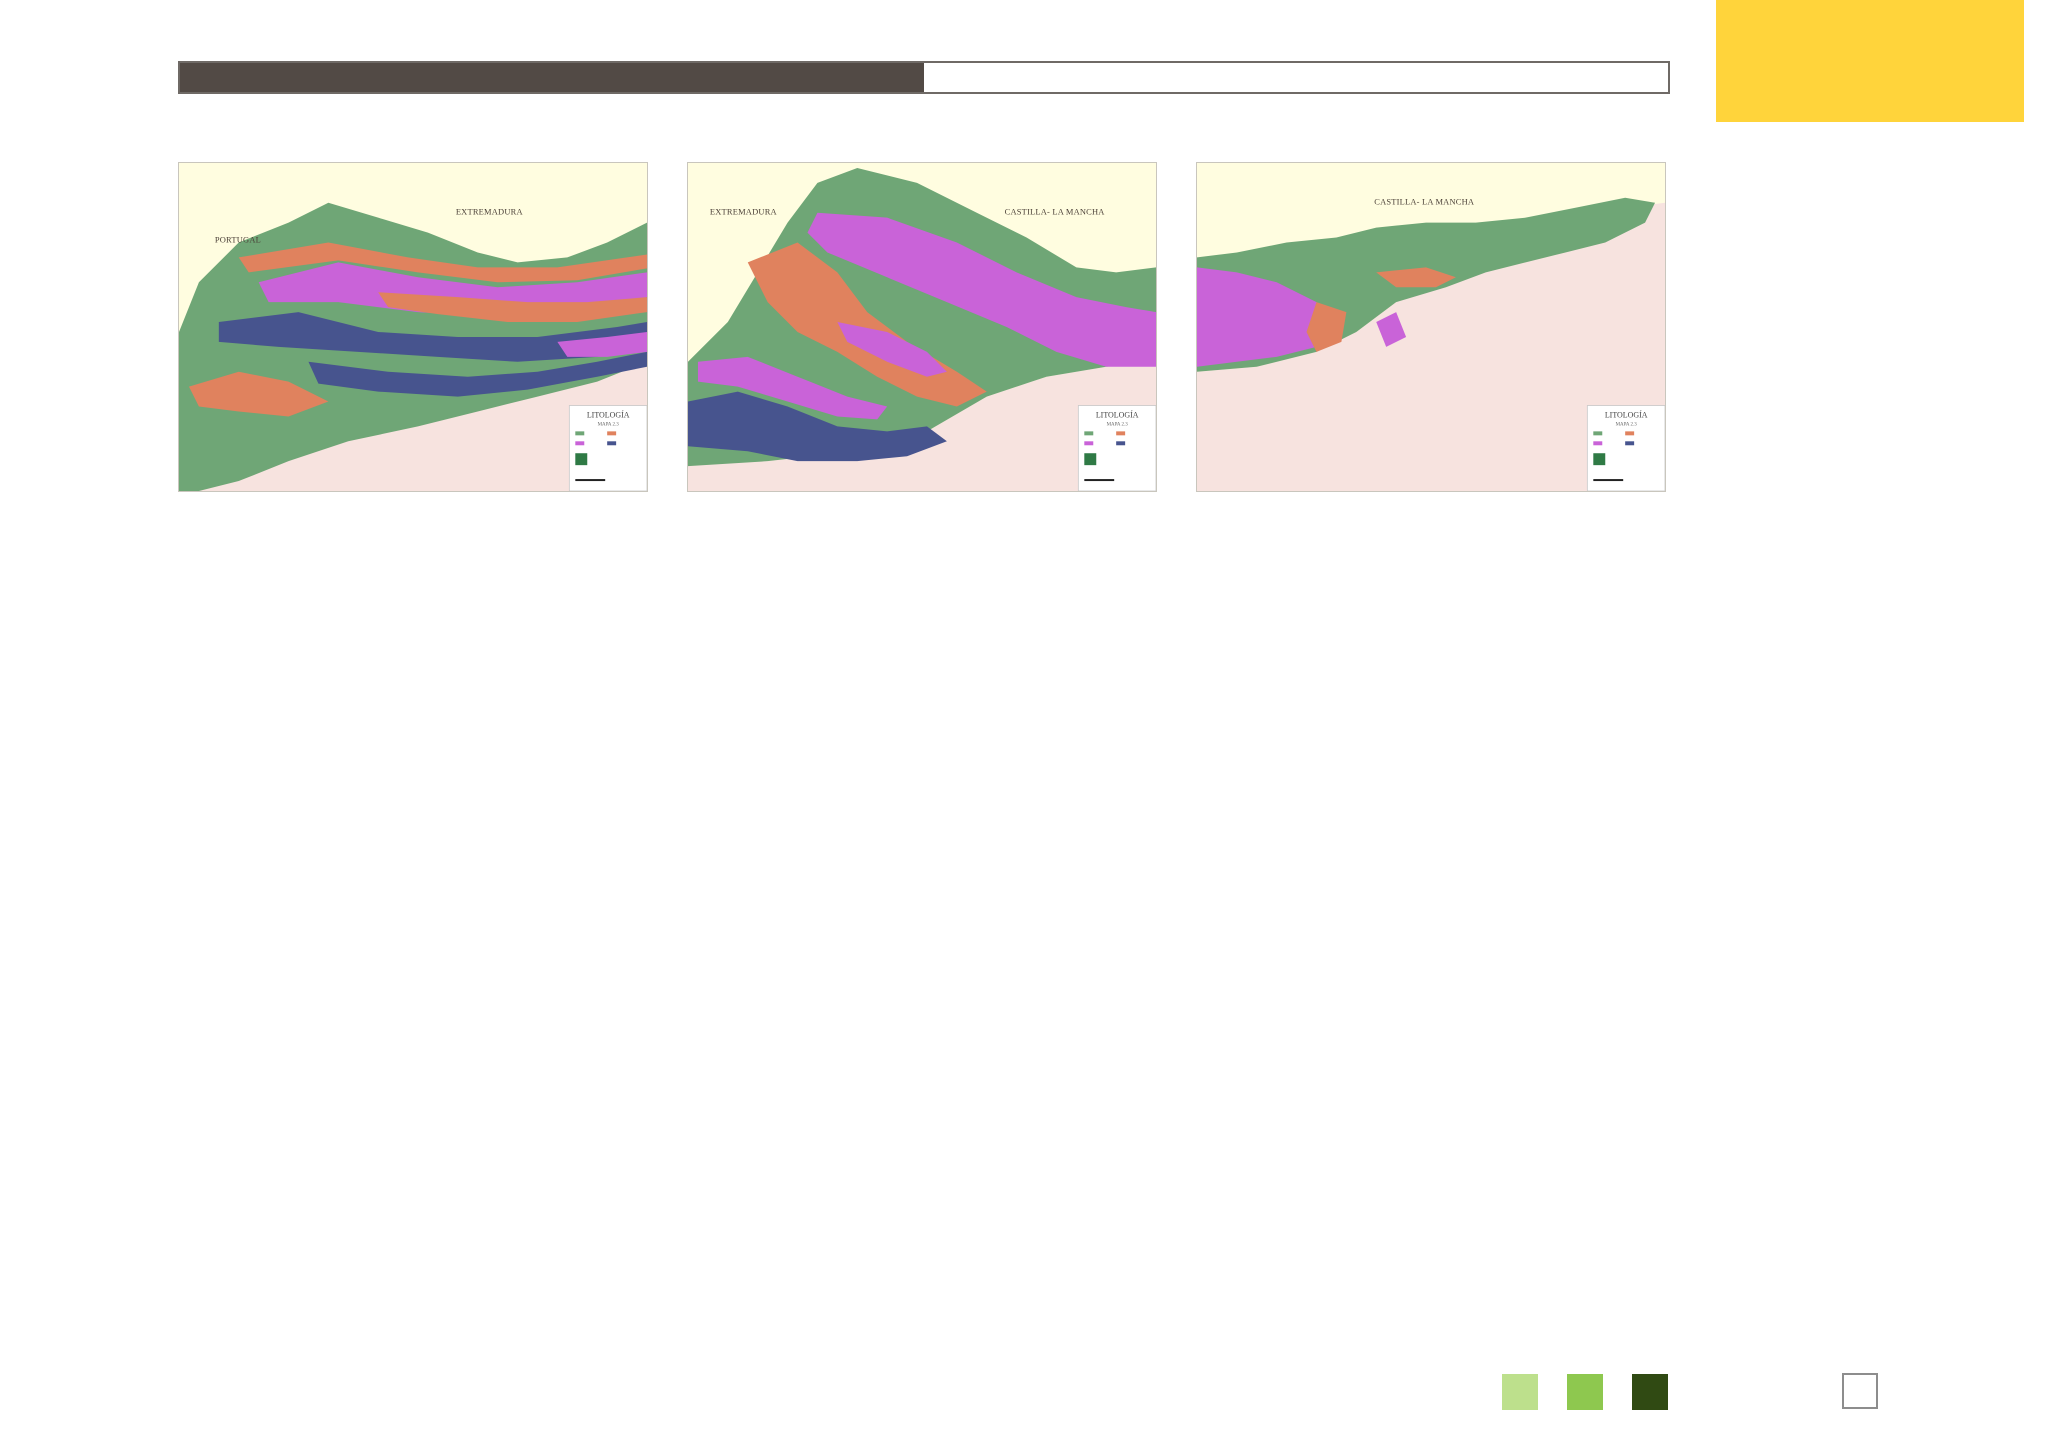 Image resolution: width=2060 pixels, height=1454 pixels. Describe the element at coordinates (1650, 1392) in the screenshot. I see `color-swatch-dark` at that location.